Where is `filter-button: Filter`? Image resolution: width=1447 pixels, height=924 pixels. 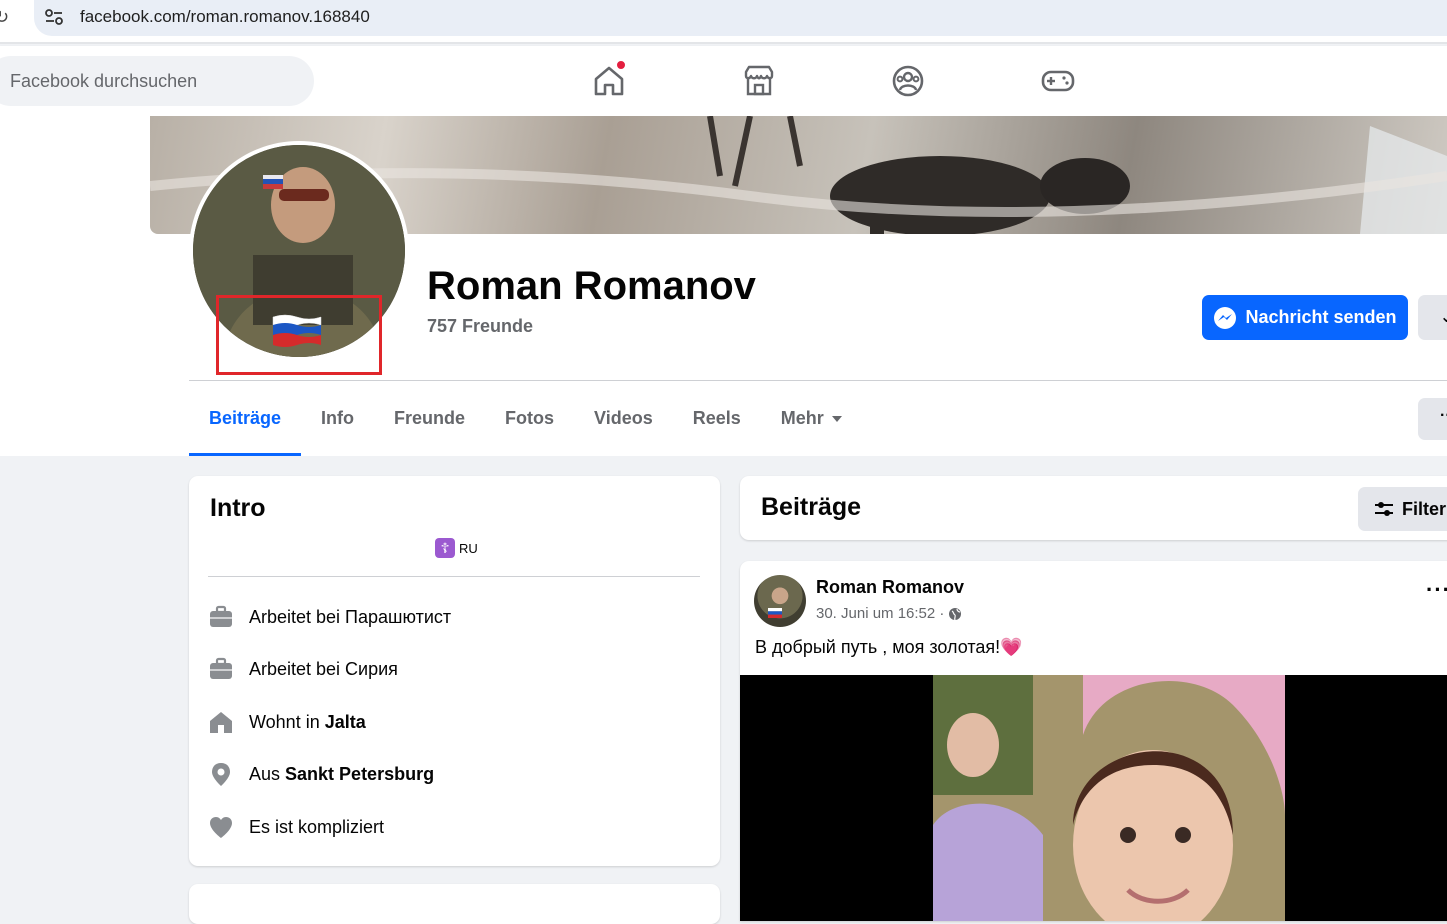 filter-button: Filter is located at coordinates (1402, 509).